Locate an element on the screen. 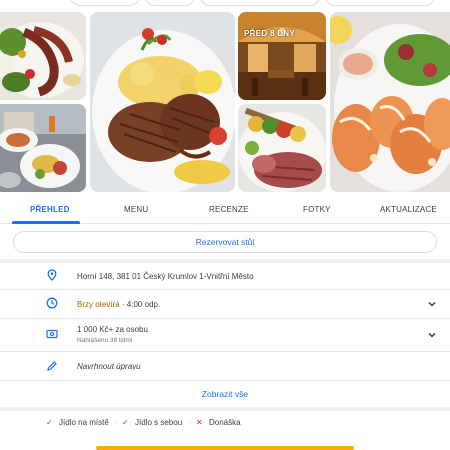  photo-age-badge: PŘED 8 DNY is located at coordinates (270, 33).